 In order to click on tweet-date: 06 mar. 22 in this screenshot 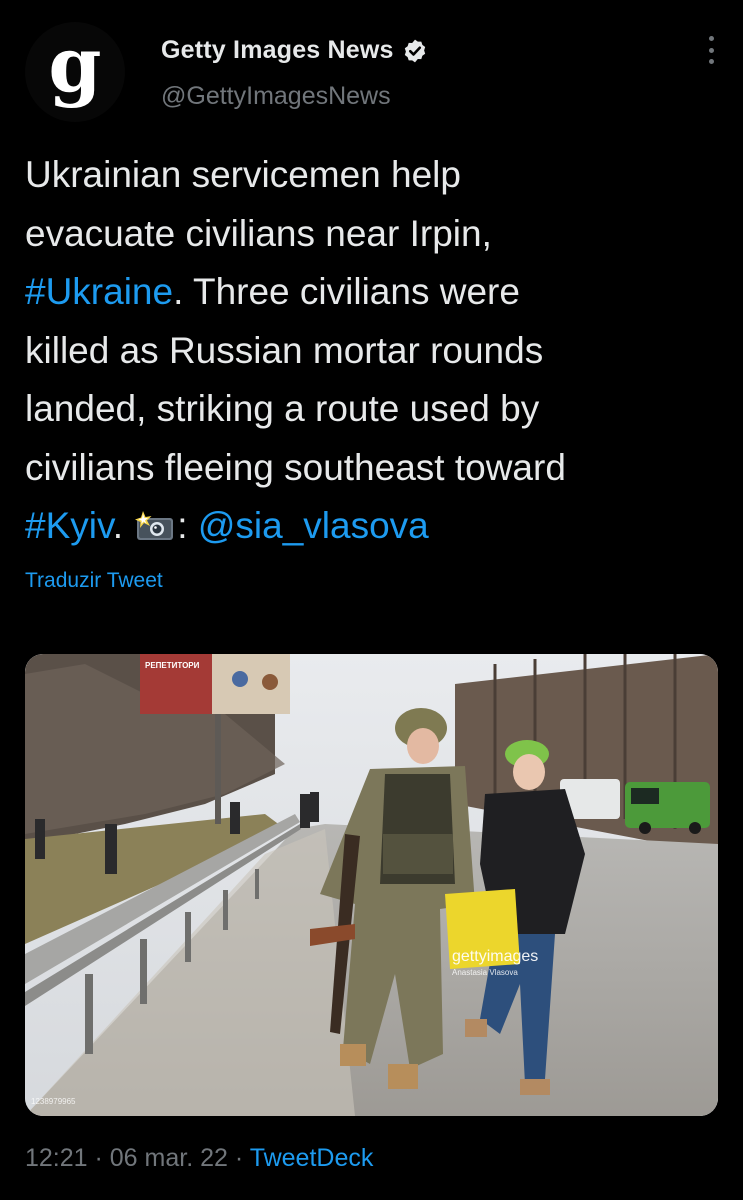, I will do `click(169, 1158)`.